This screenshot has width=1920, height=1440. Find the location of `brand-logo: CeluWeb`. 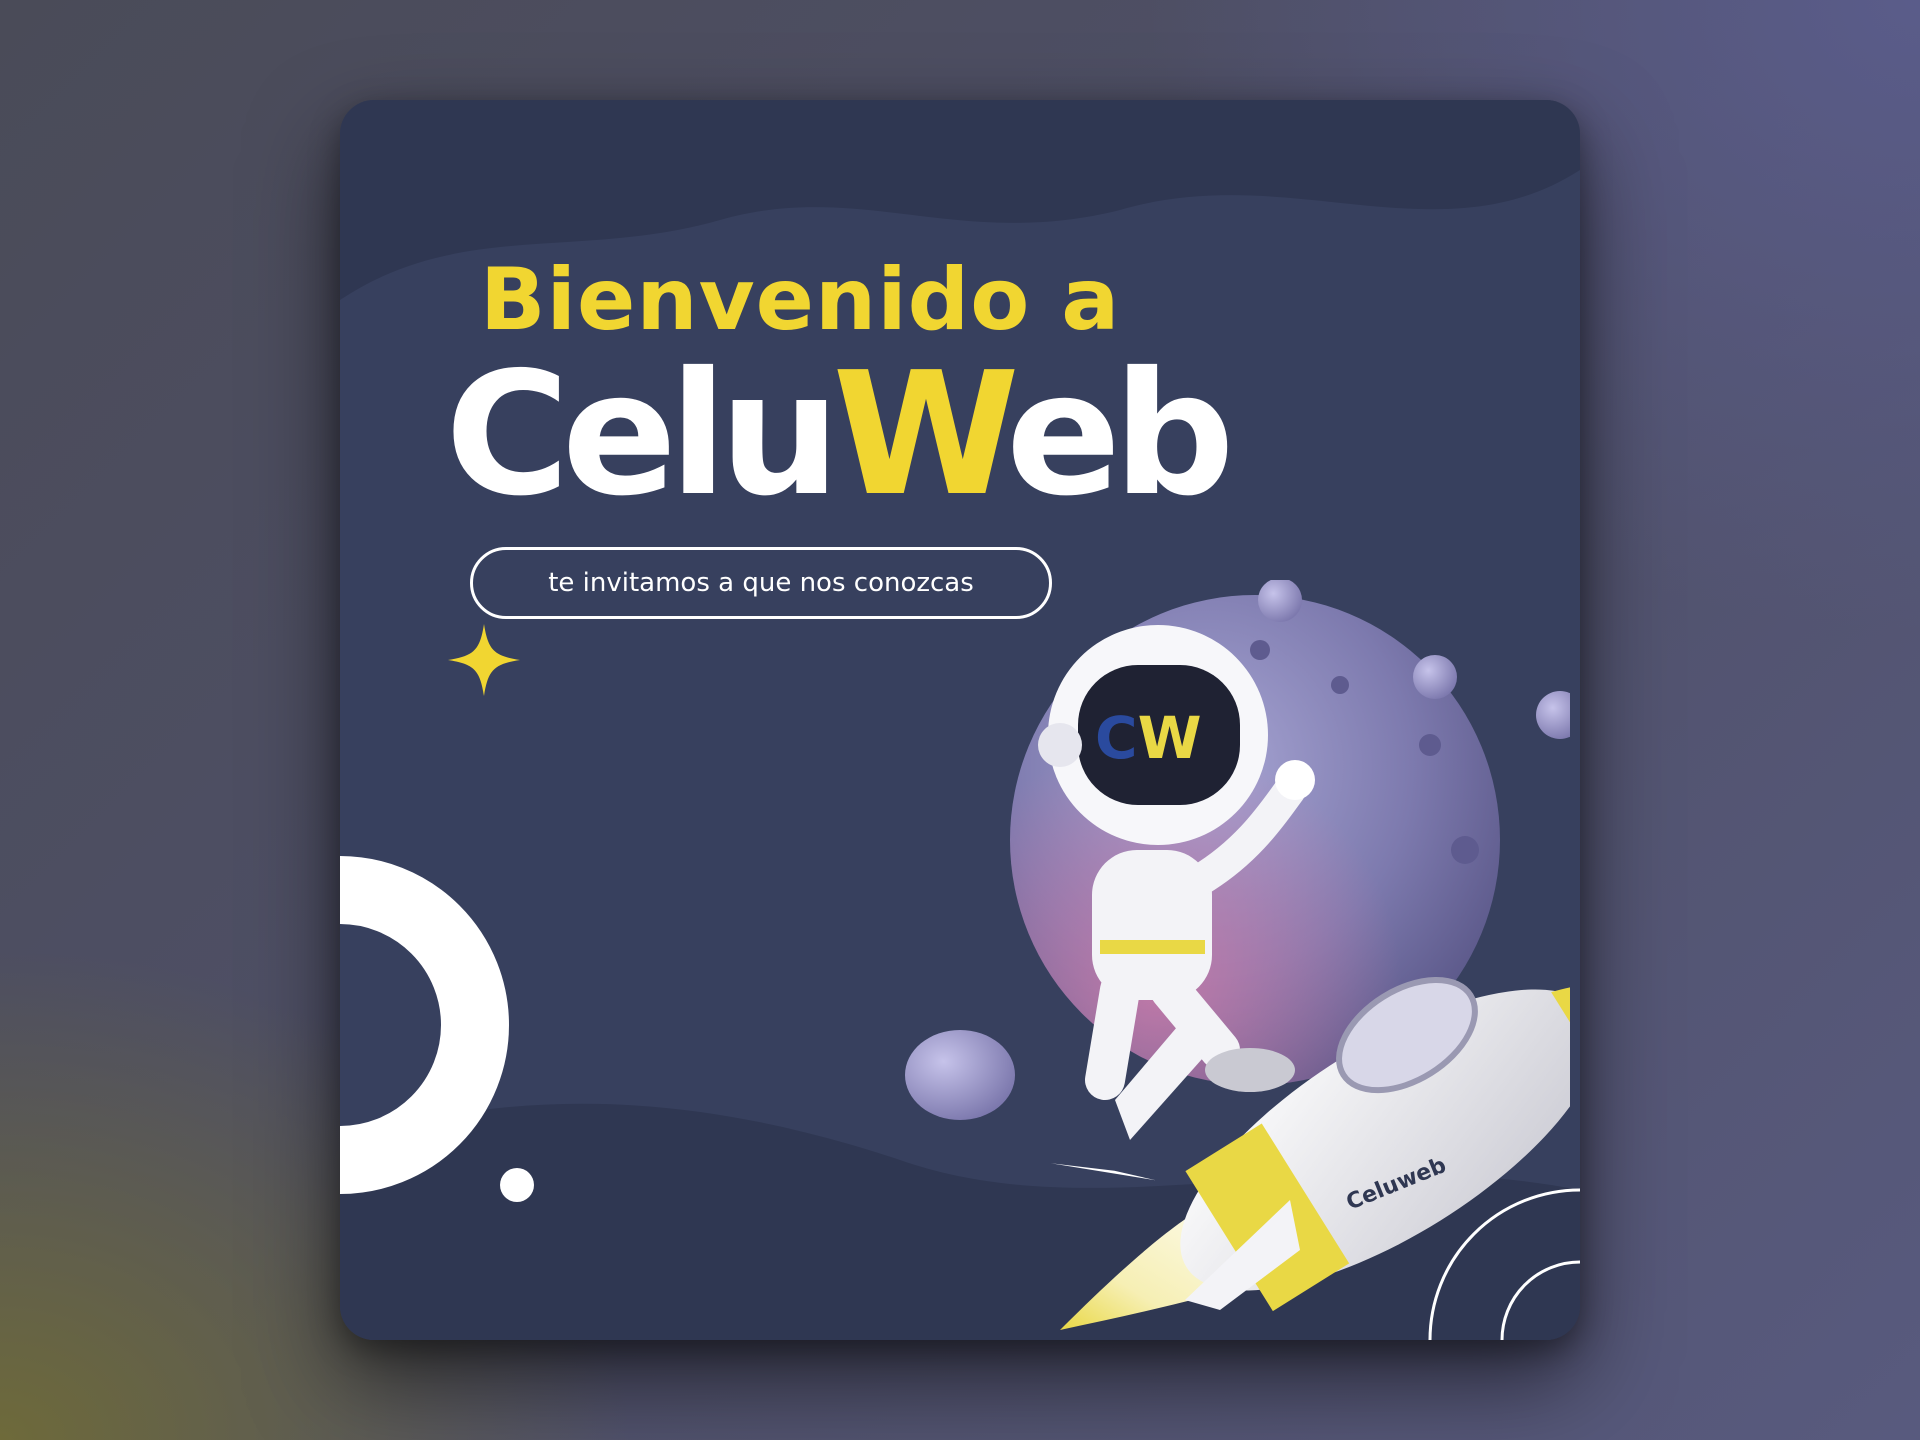

brand-logo: CeluWeb is located at coordinates (840, 435).